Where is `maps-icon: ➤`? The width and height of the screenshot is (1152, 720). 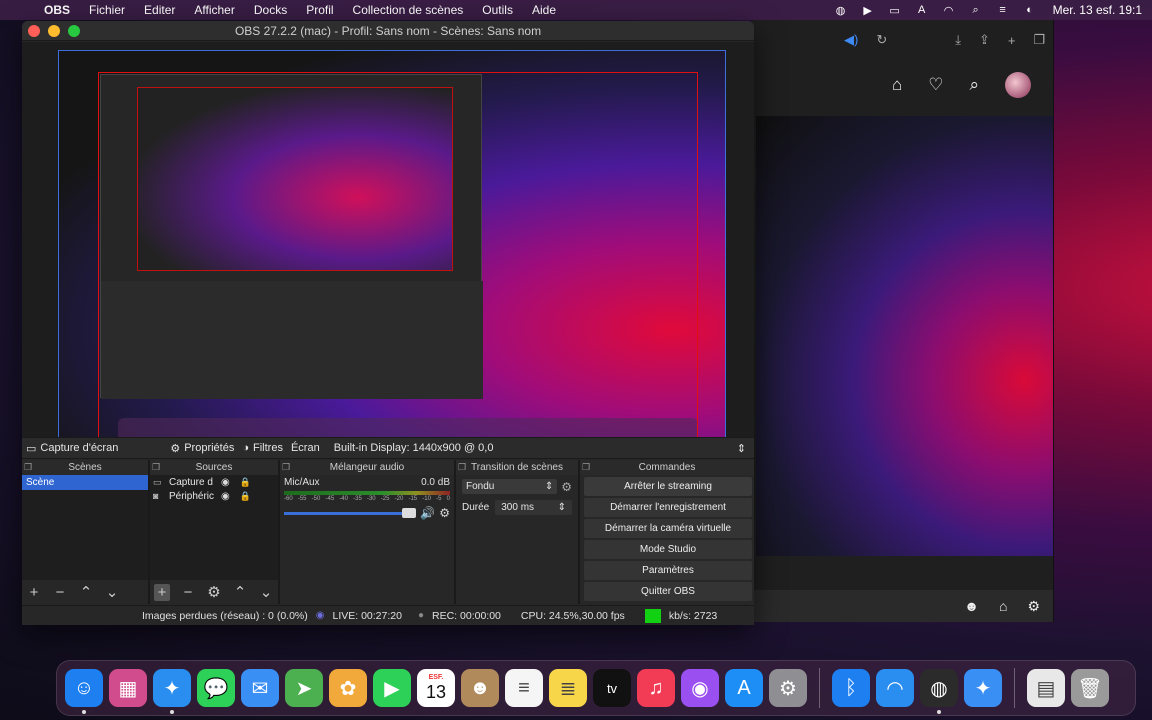
maps-icon: ➤ is located at coordinates (304, 688).